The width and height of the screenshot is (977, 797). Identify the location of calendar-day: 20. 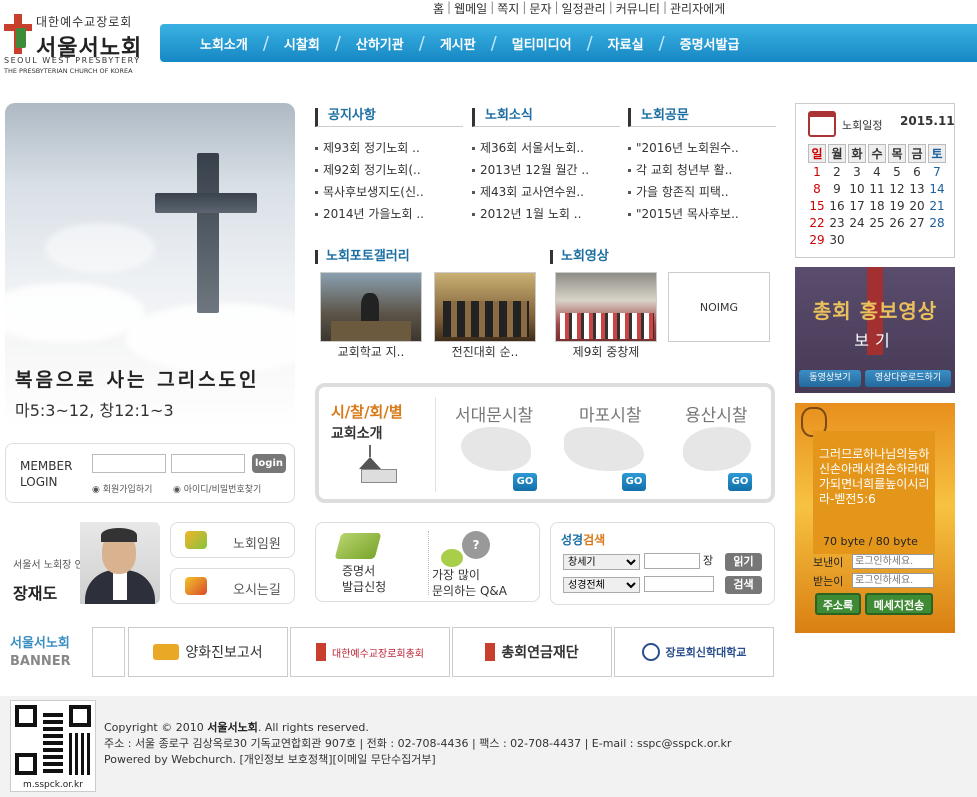
(917, 205).